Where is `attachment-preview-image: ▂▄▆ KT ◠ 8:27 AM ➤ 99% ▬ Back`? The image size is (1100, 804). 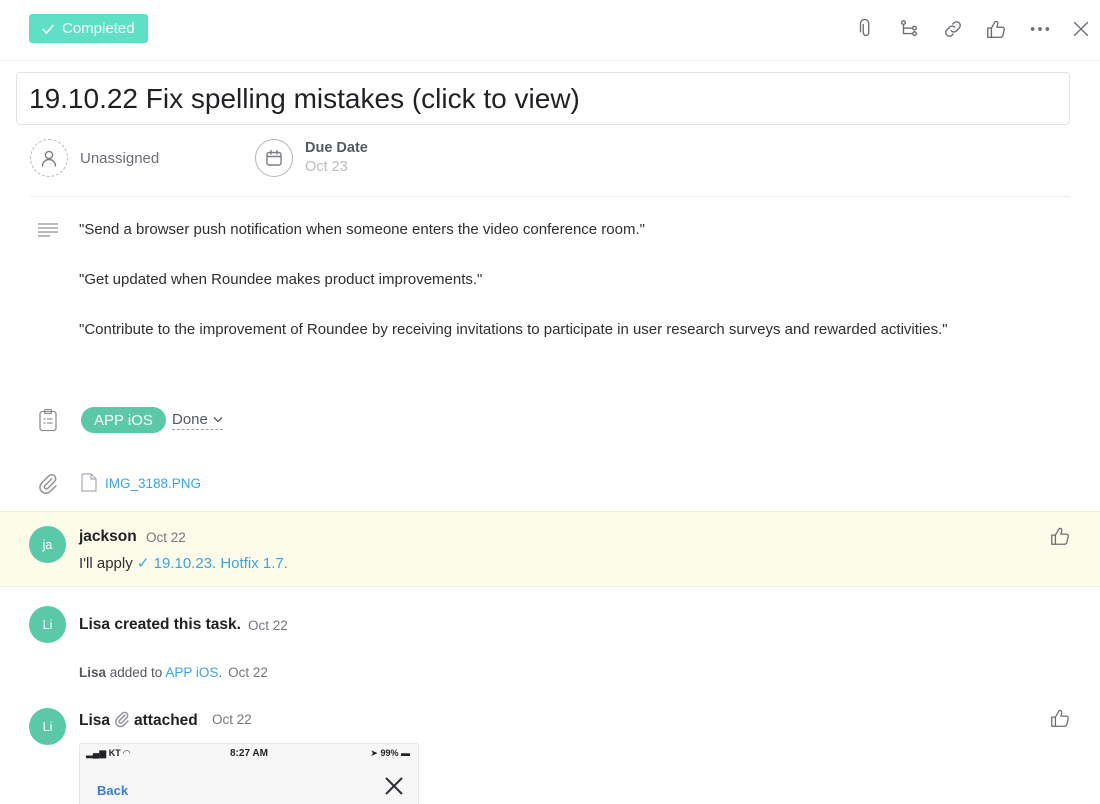 attachment-preview-image: ▂▄▆ KT ◠ 8:27 AM ➤ 99% ▬ Back is located at coordinates (249, 773).